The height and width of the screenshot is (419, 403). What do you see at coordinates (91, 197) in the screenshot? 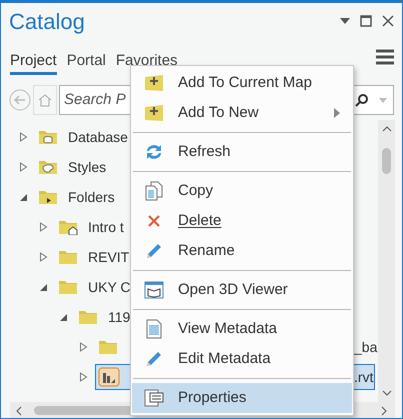
I see `tree-item-label: Folders` at bounding box center [91, 197].